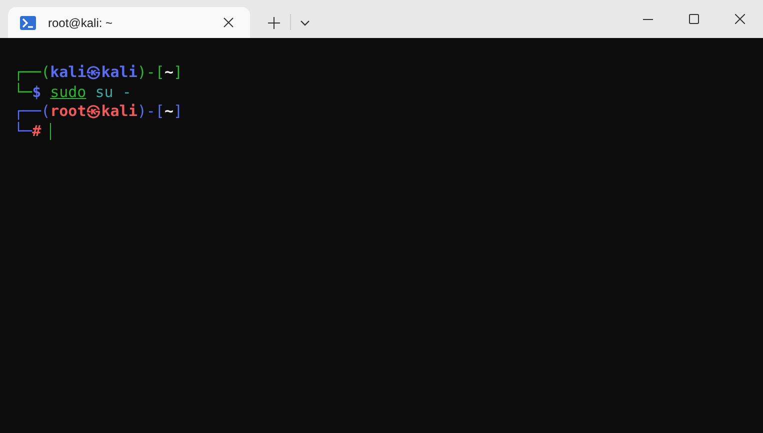  Describe the element at coordinates (98, 112) in the screenshot. I see `terminal-line: ┌──(root㉿kali)-[~]` at that location.